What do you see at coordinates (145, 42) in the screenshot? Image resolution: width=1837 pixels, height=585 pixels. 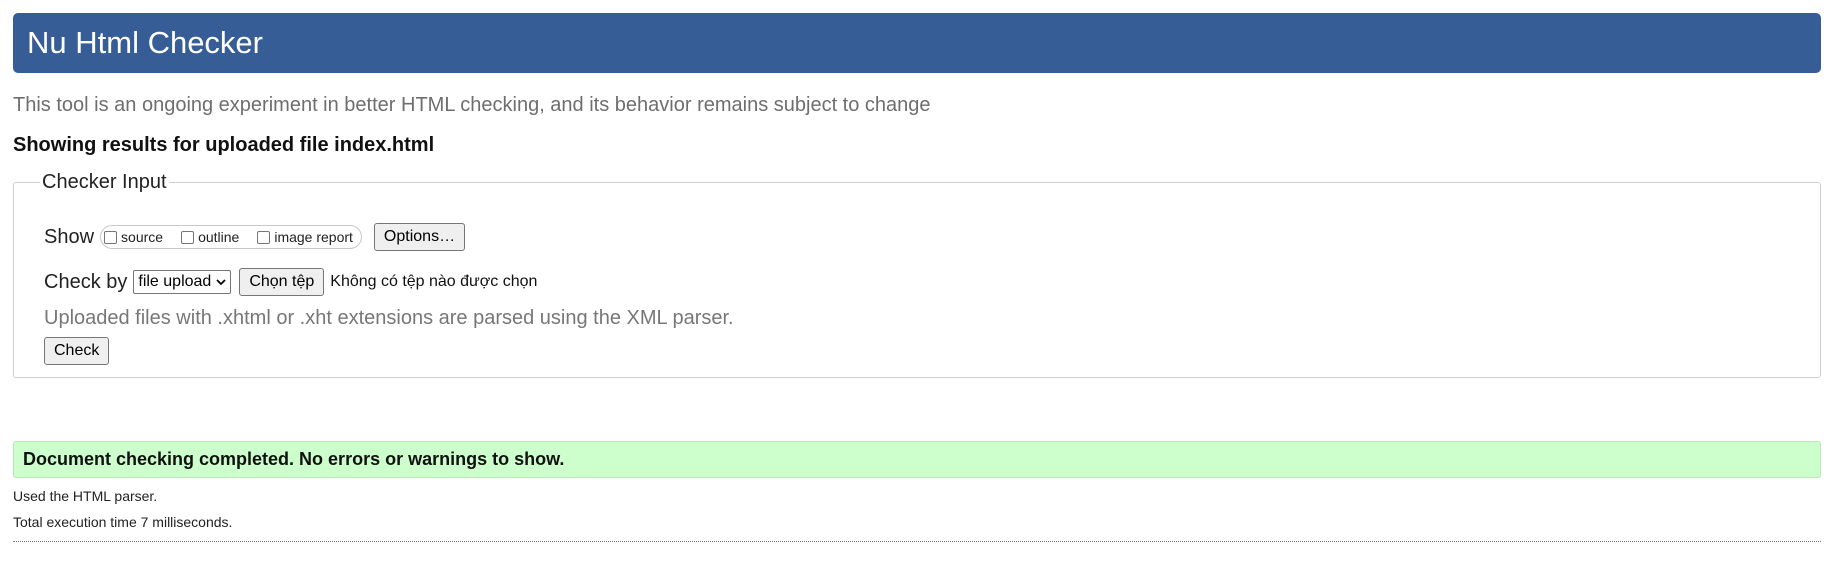 I see `page-title: Nu Html Checker` at bounding box center [145, 42].